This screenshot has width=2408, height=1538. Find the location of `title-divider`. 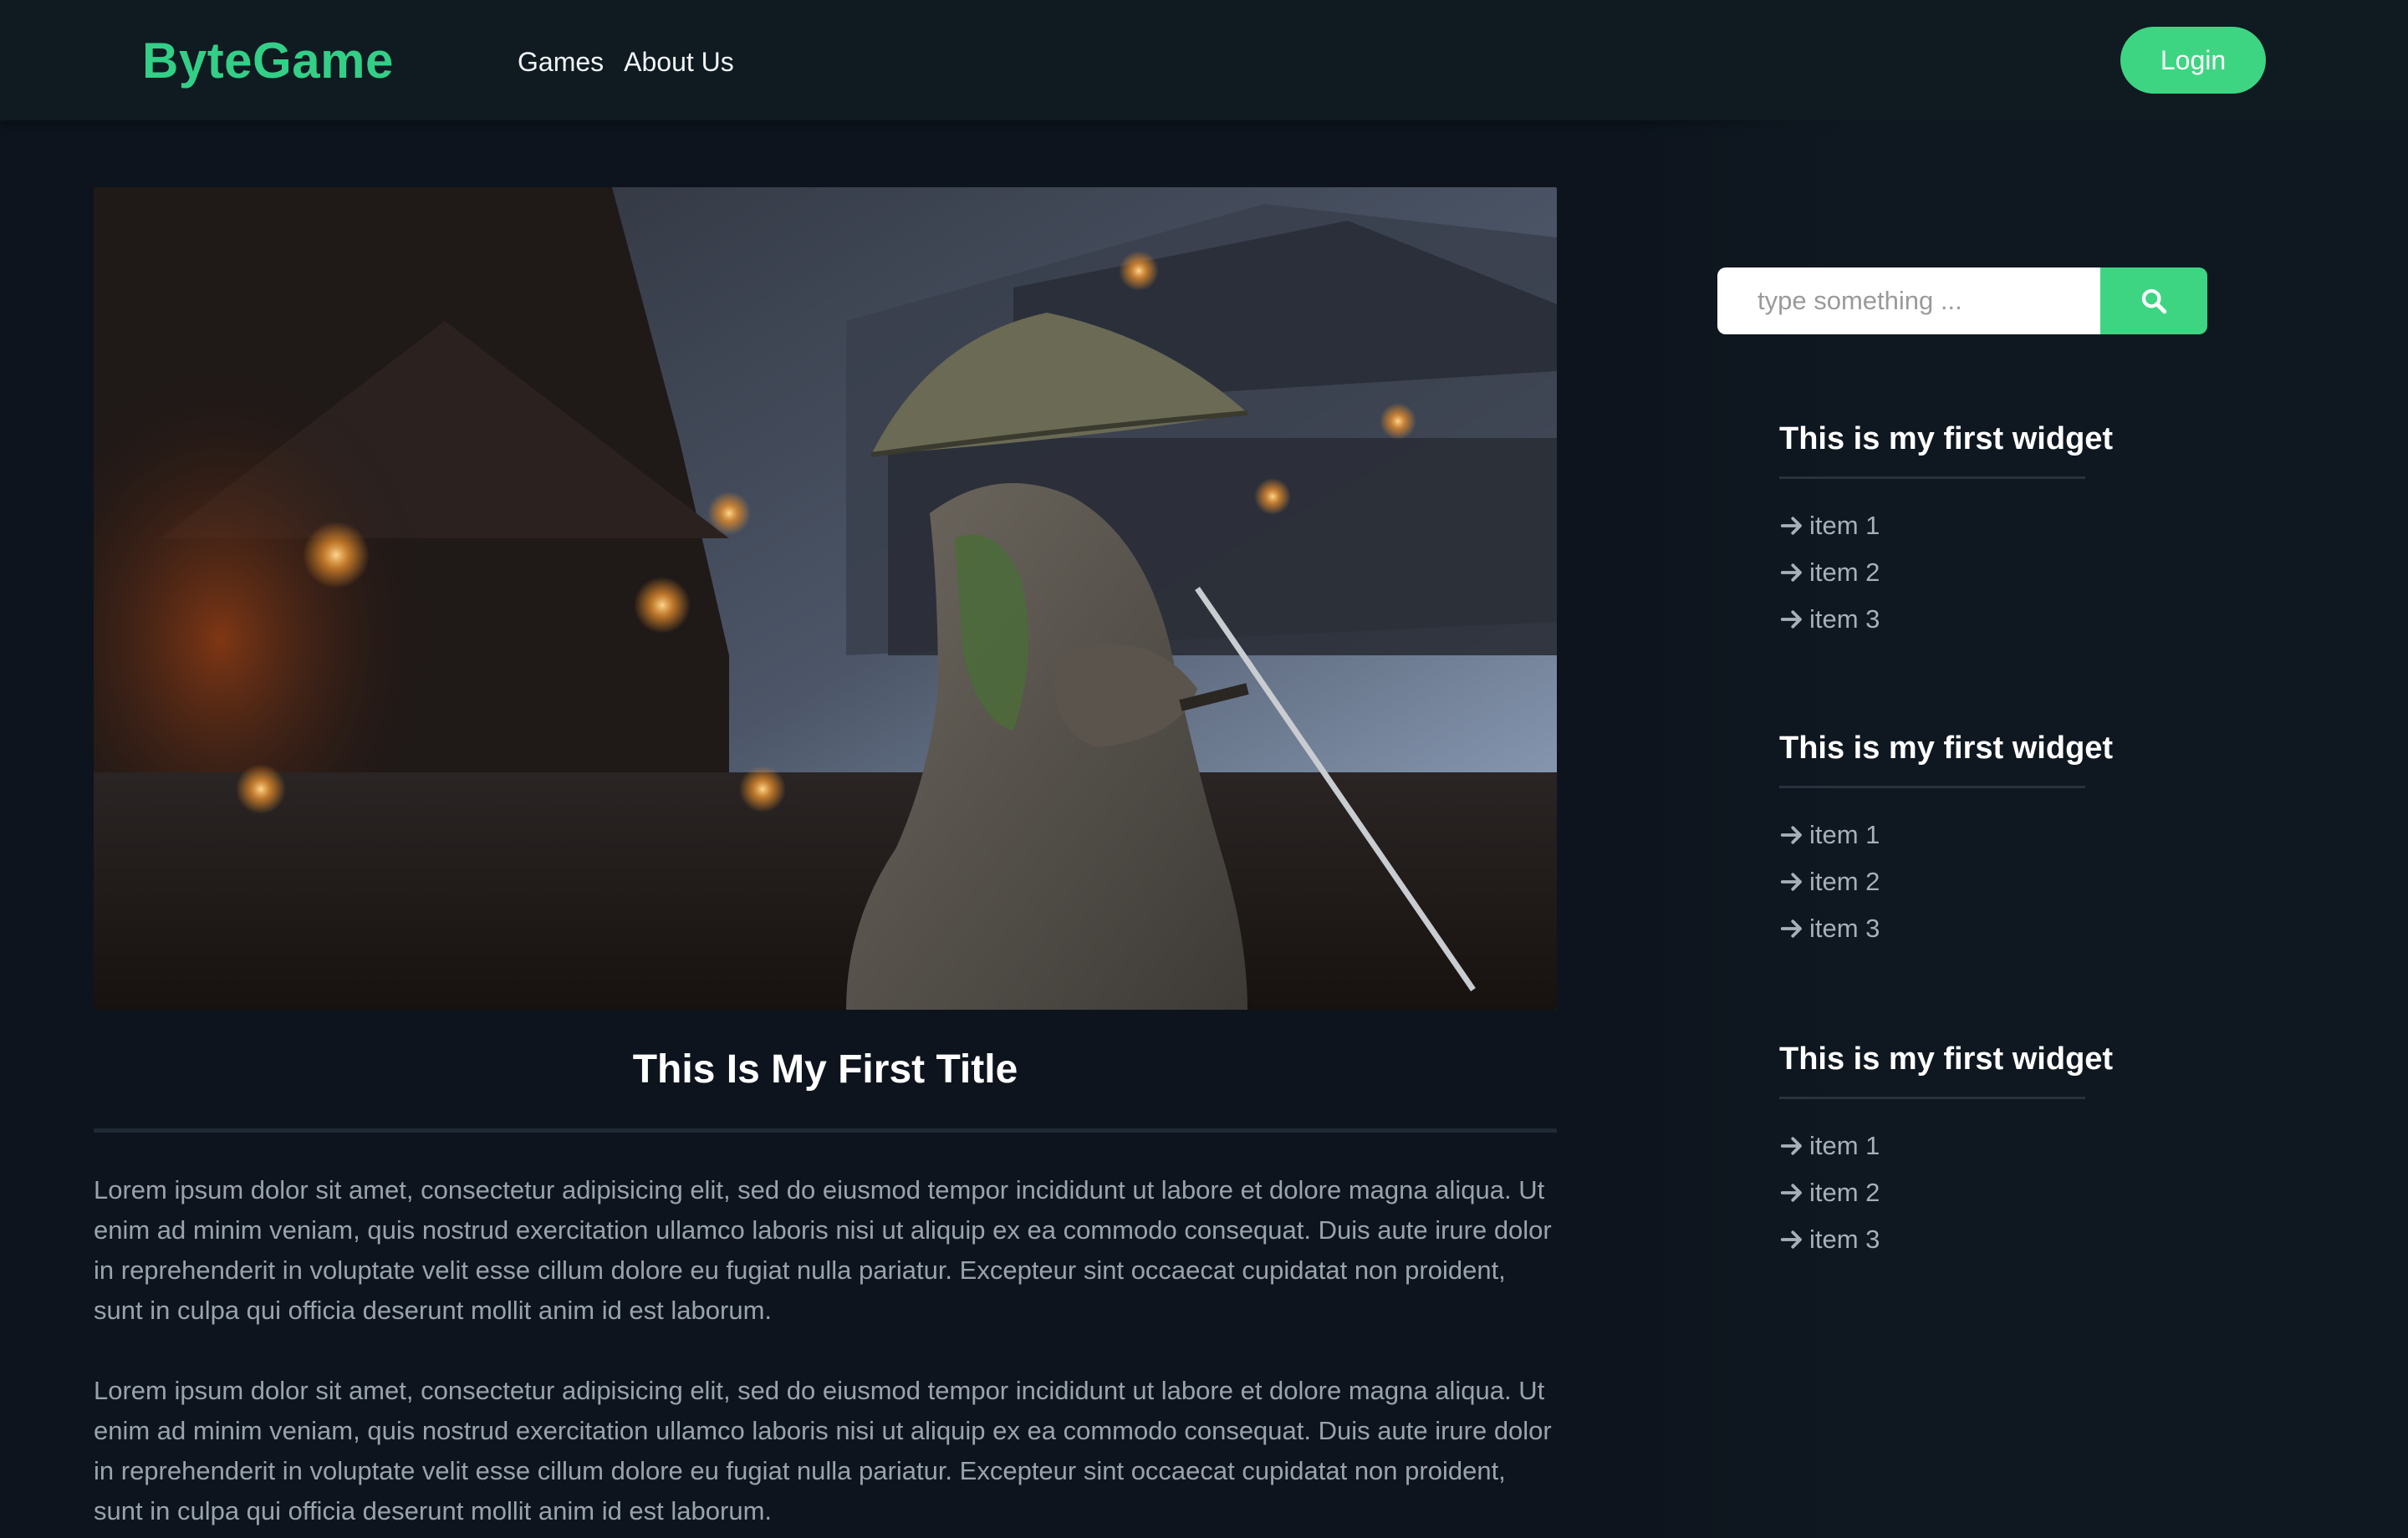

title-divider is located at coordinates (826, 1130).